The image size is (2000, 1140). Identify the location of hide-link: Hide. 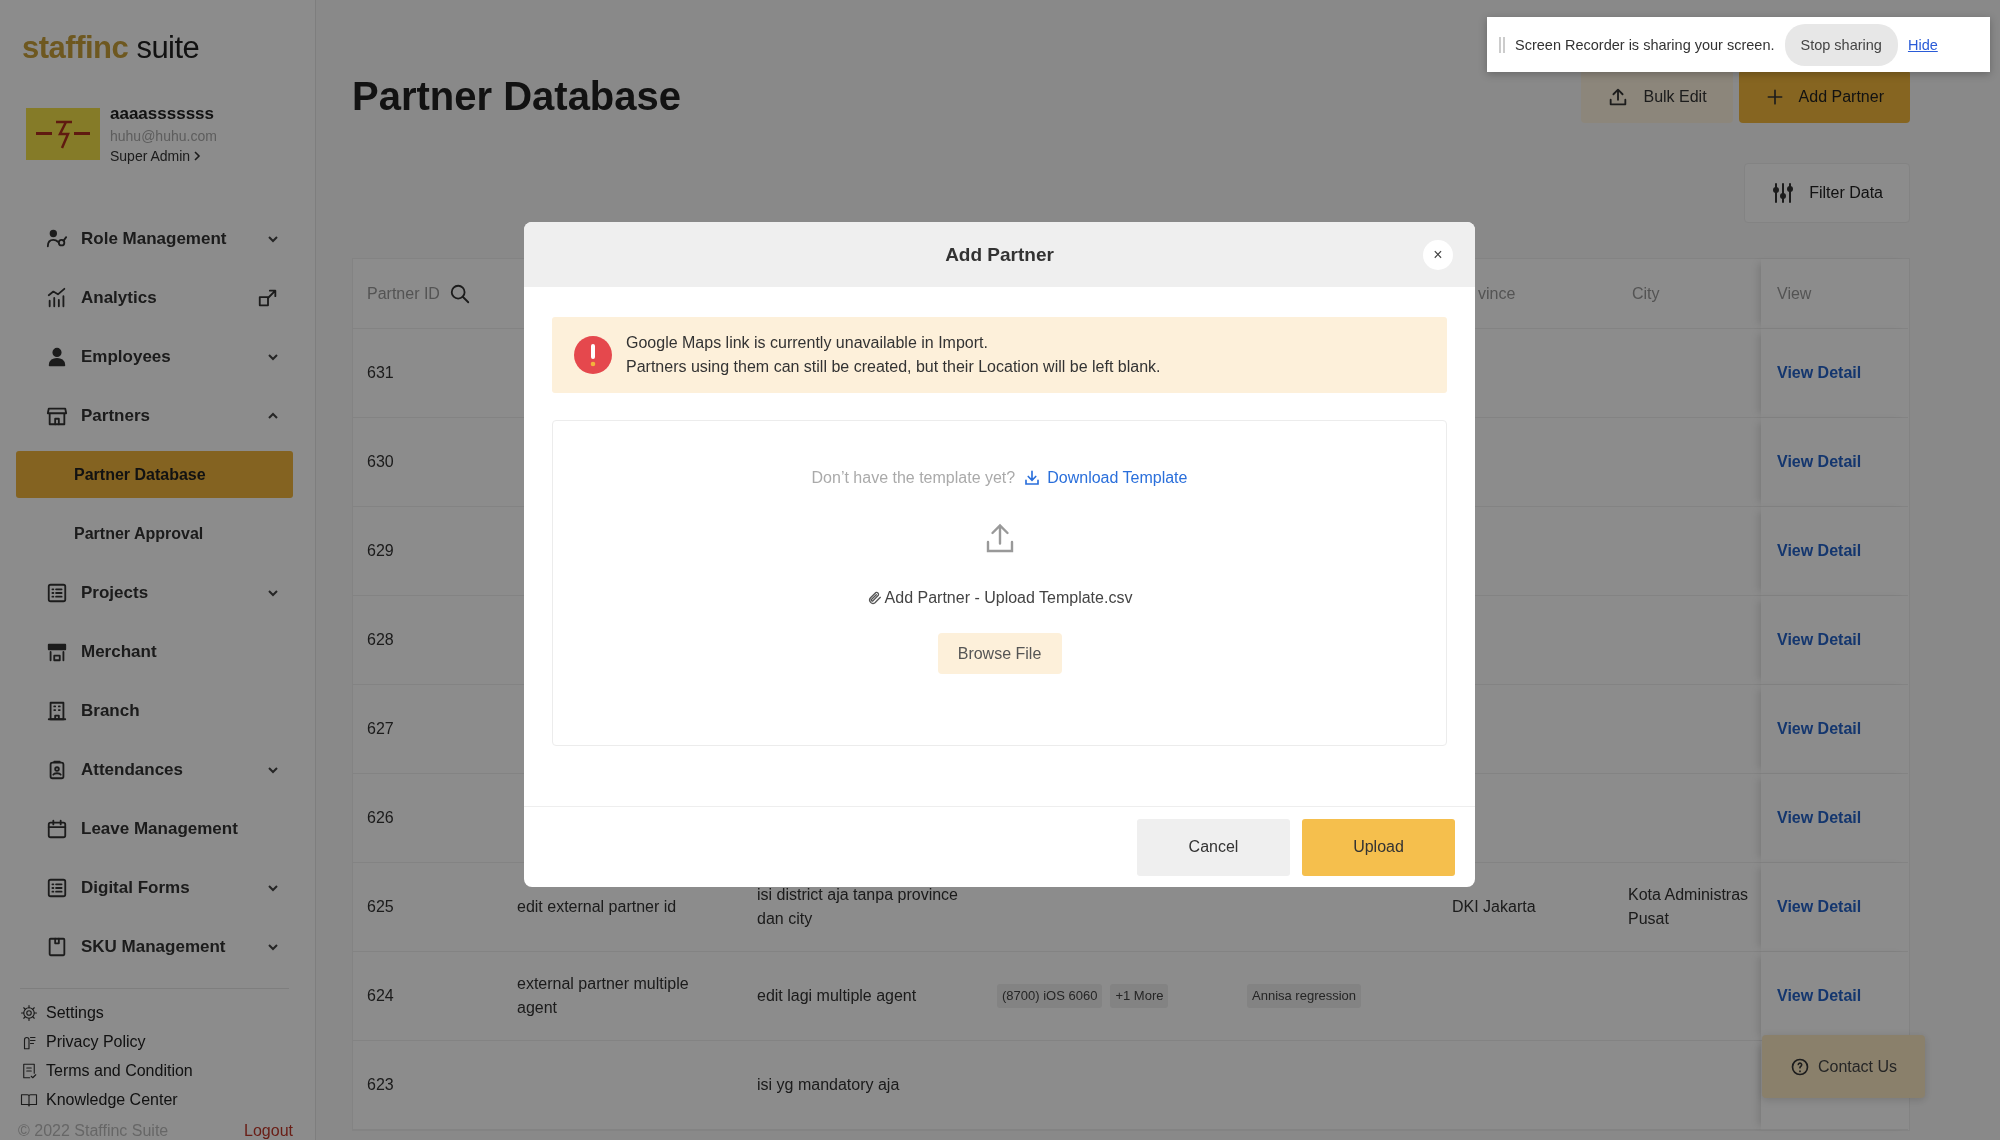
(1922, 44).